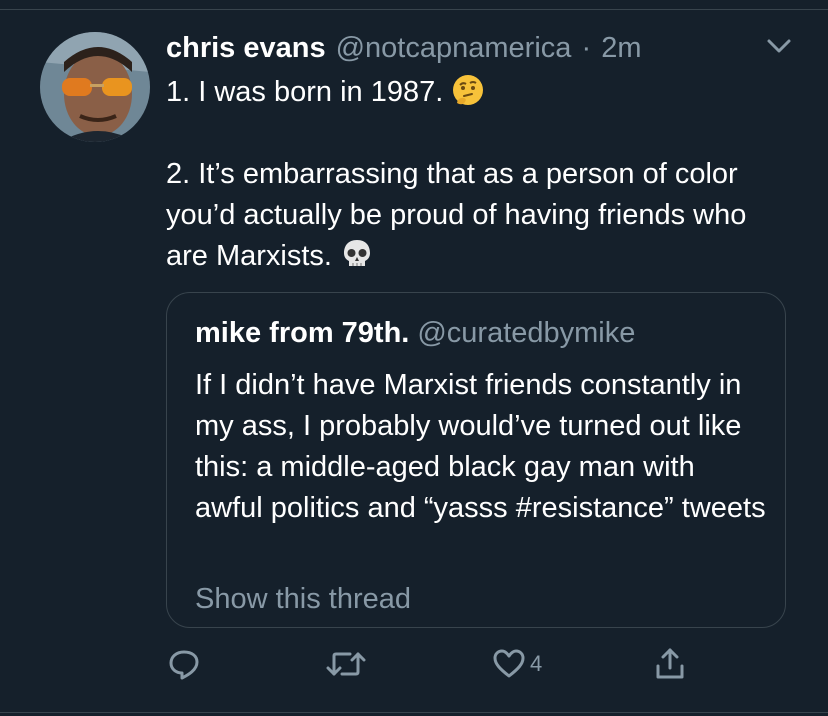  What do you see at coordinates (357, 254) in the screenshot?
I see `skull-emoji` at bounding box center [357, 254].